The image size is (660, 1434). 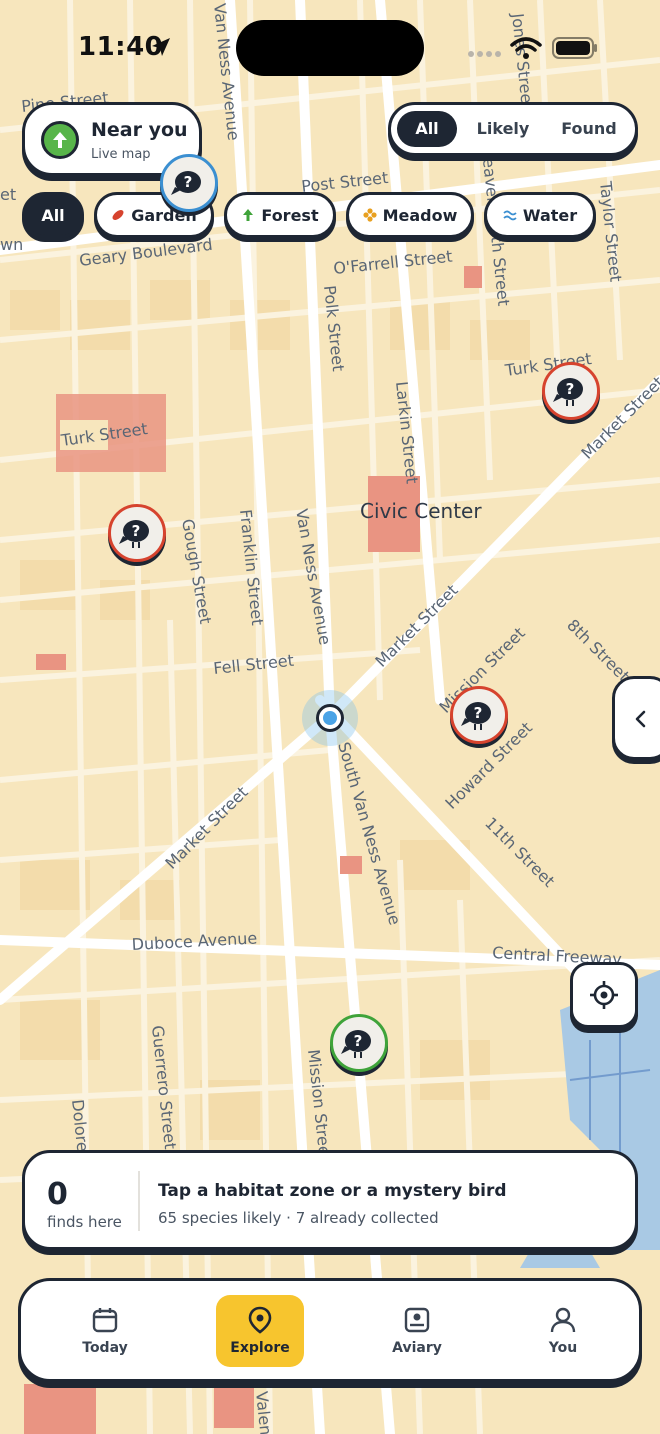 I want to click on tab-aviary: Aviary, so click(x=417, y=1331).